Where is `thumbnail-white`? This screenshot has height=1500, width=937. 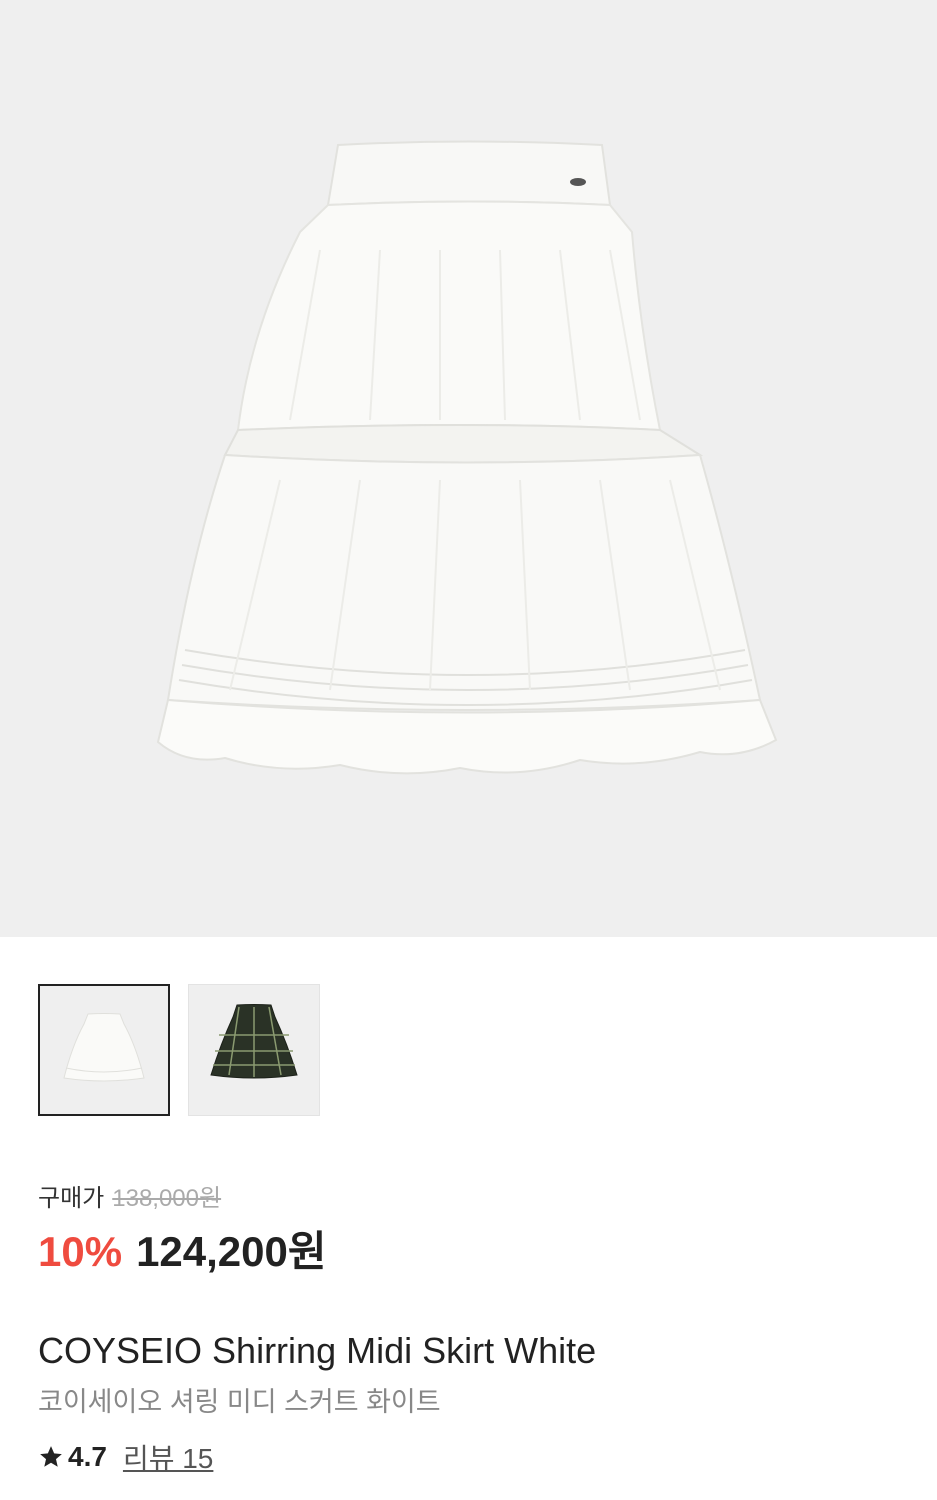 thumbnail-white is located at coordinates (104, 1050).